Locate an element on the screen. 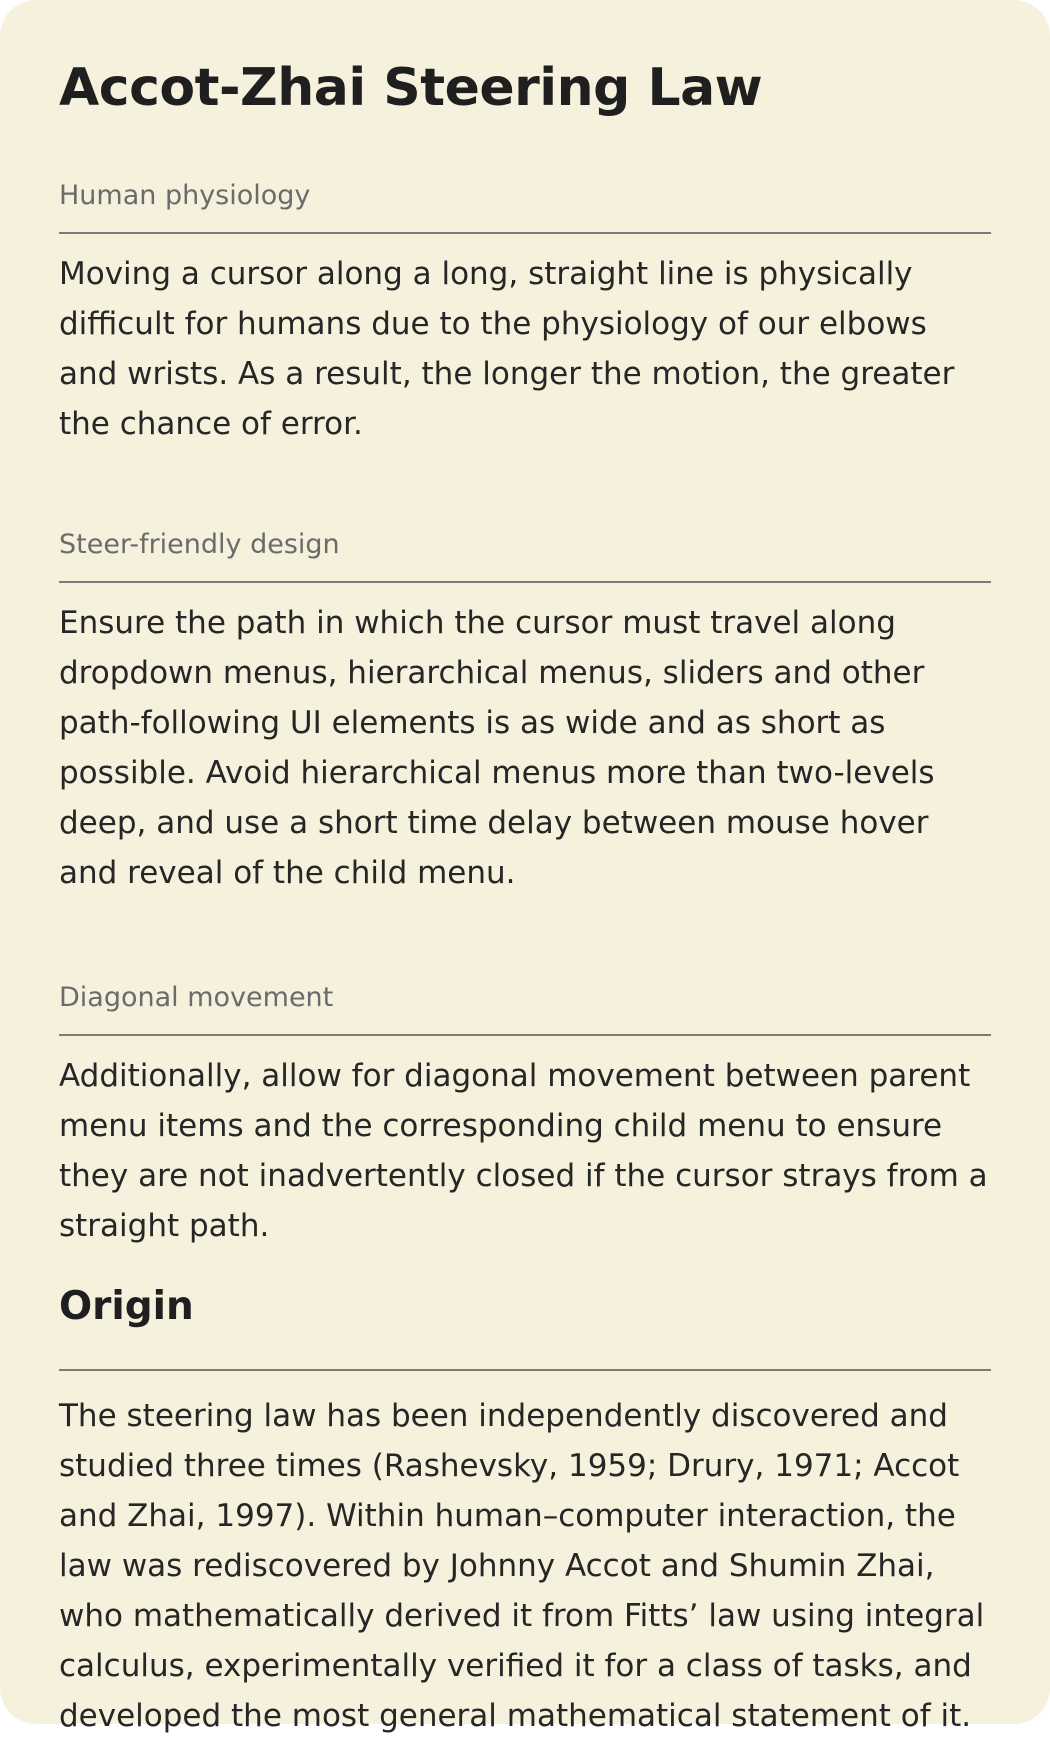  page-title: Accot-Zhai Steering Law is located at coordinates (411, 88).